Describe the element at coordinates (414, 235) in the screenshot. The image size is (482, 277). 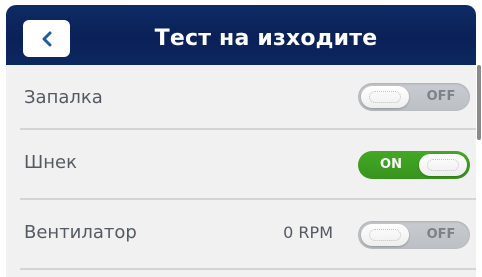
I see `fan-toggle: OFF` at that location.